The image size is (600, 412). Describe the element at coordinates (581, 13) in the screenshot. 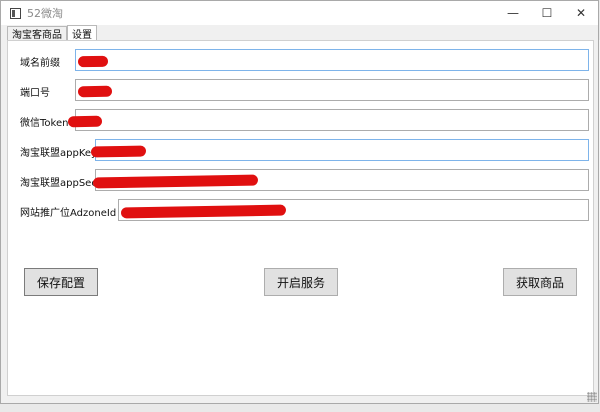

I see `close-button: ✕` at that location.